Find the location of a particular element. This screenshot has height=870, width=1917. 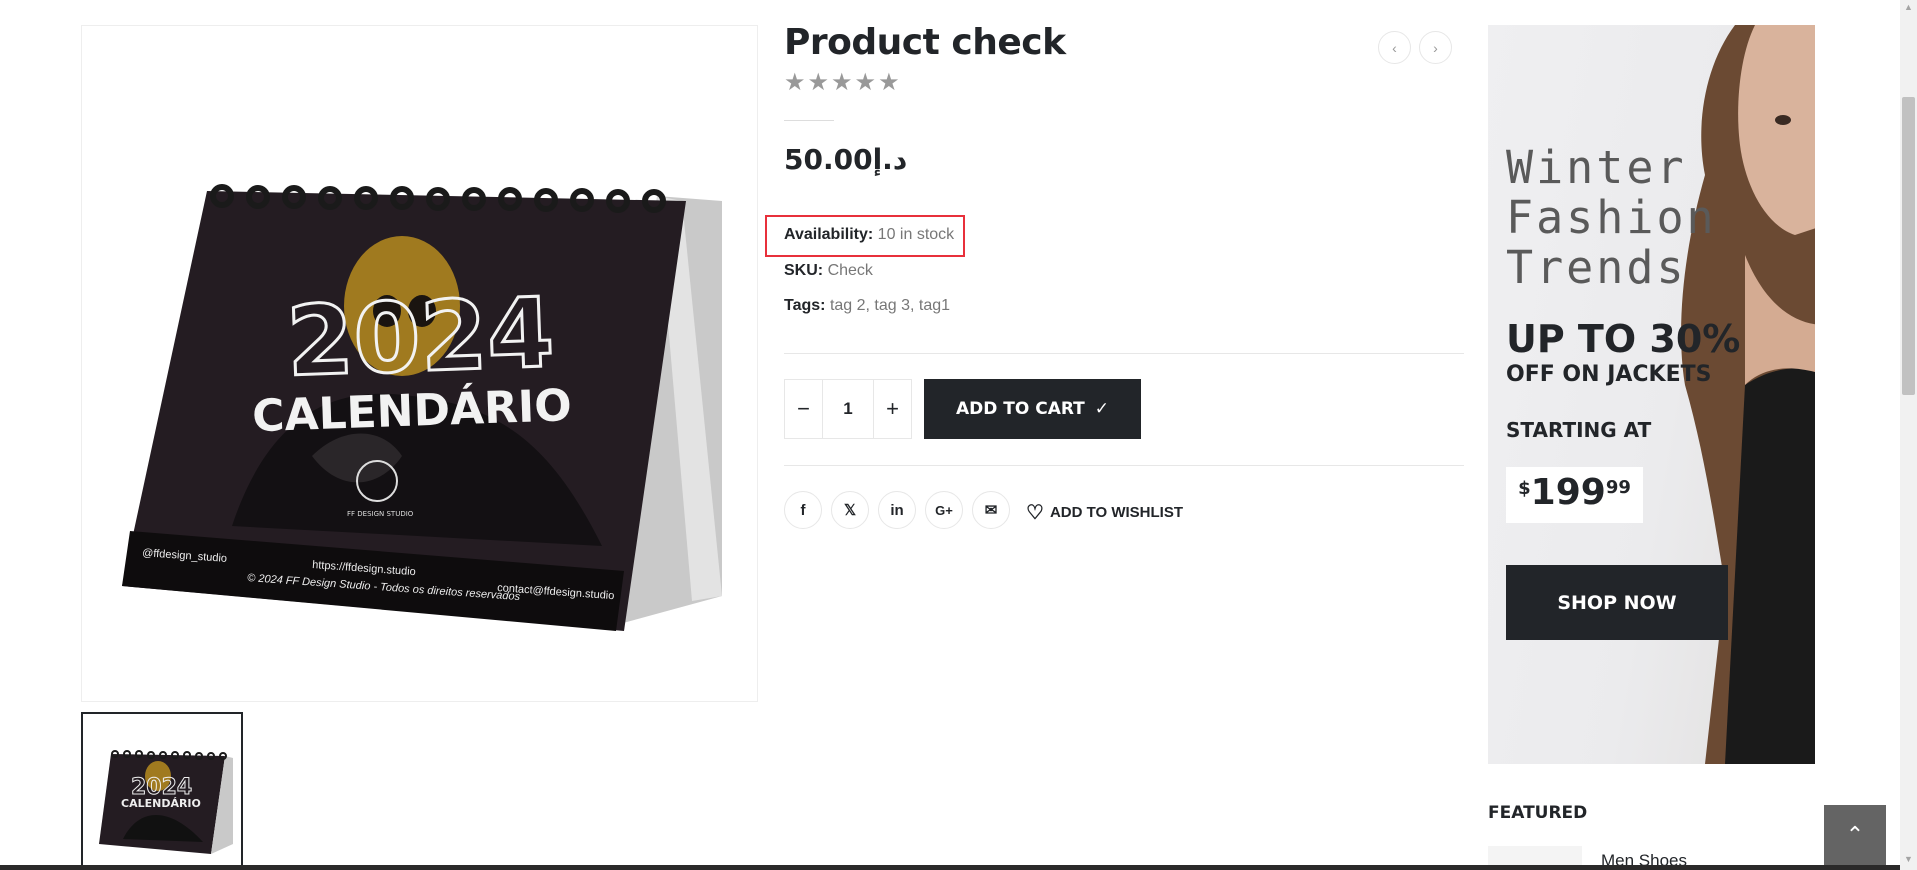

tags-label: Tags: is located at coordinates (805, 305).